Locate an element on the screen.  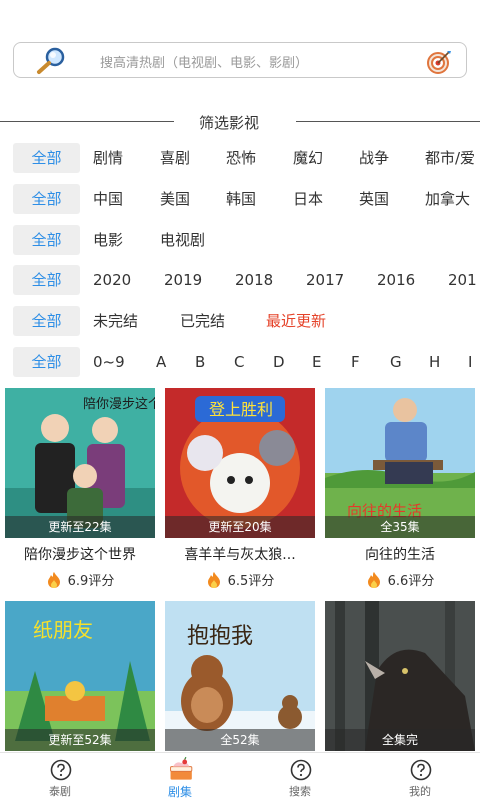
filter-section-title: 筛选影视 is located at coordinates (229, 123).